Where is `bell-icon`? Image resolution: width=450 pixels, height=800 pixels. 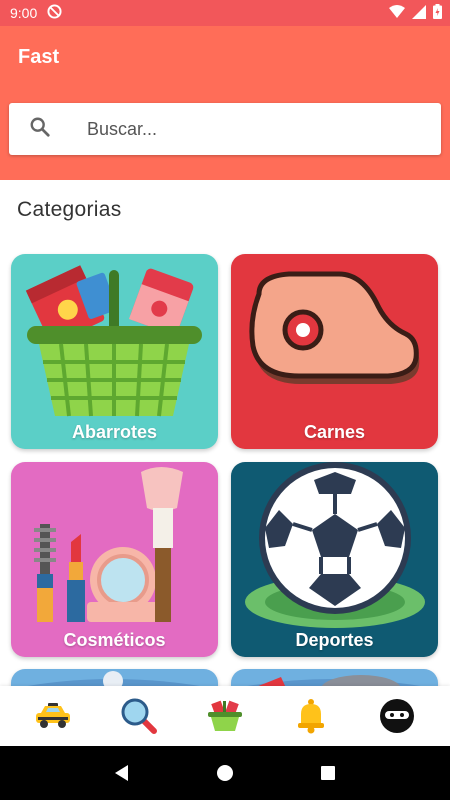
bell-icon is located at coordinates (311, 716).